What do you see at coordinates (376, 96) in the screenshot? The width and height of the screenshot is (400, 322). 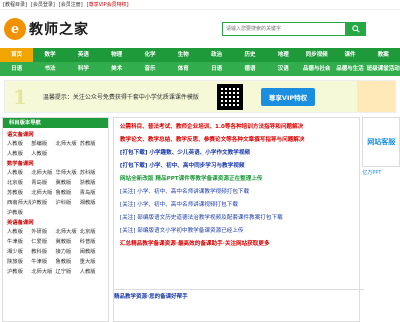 I see `banner-side-ad` at bounding box center [376, 96].